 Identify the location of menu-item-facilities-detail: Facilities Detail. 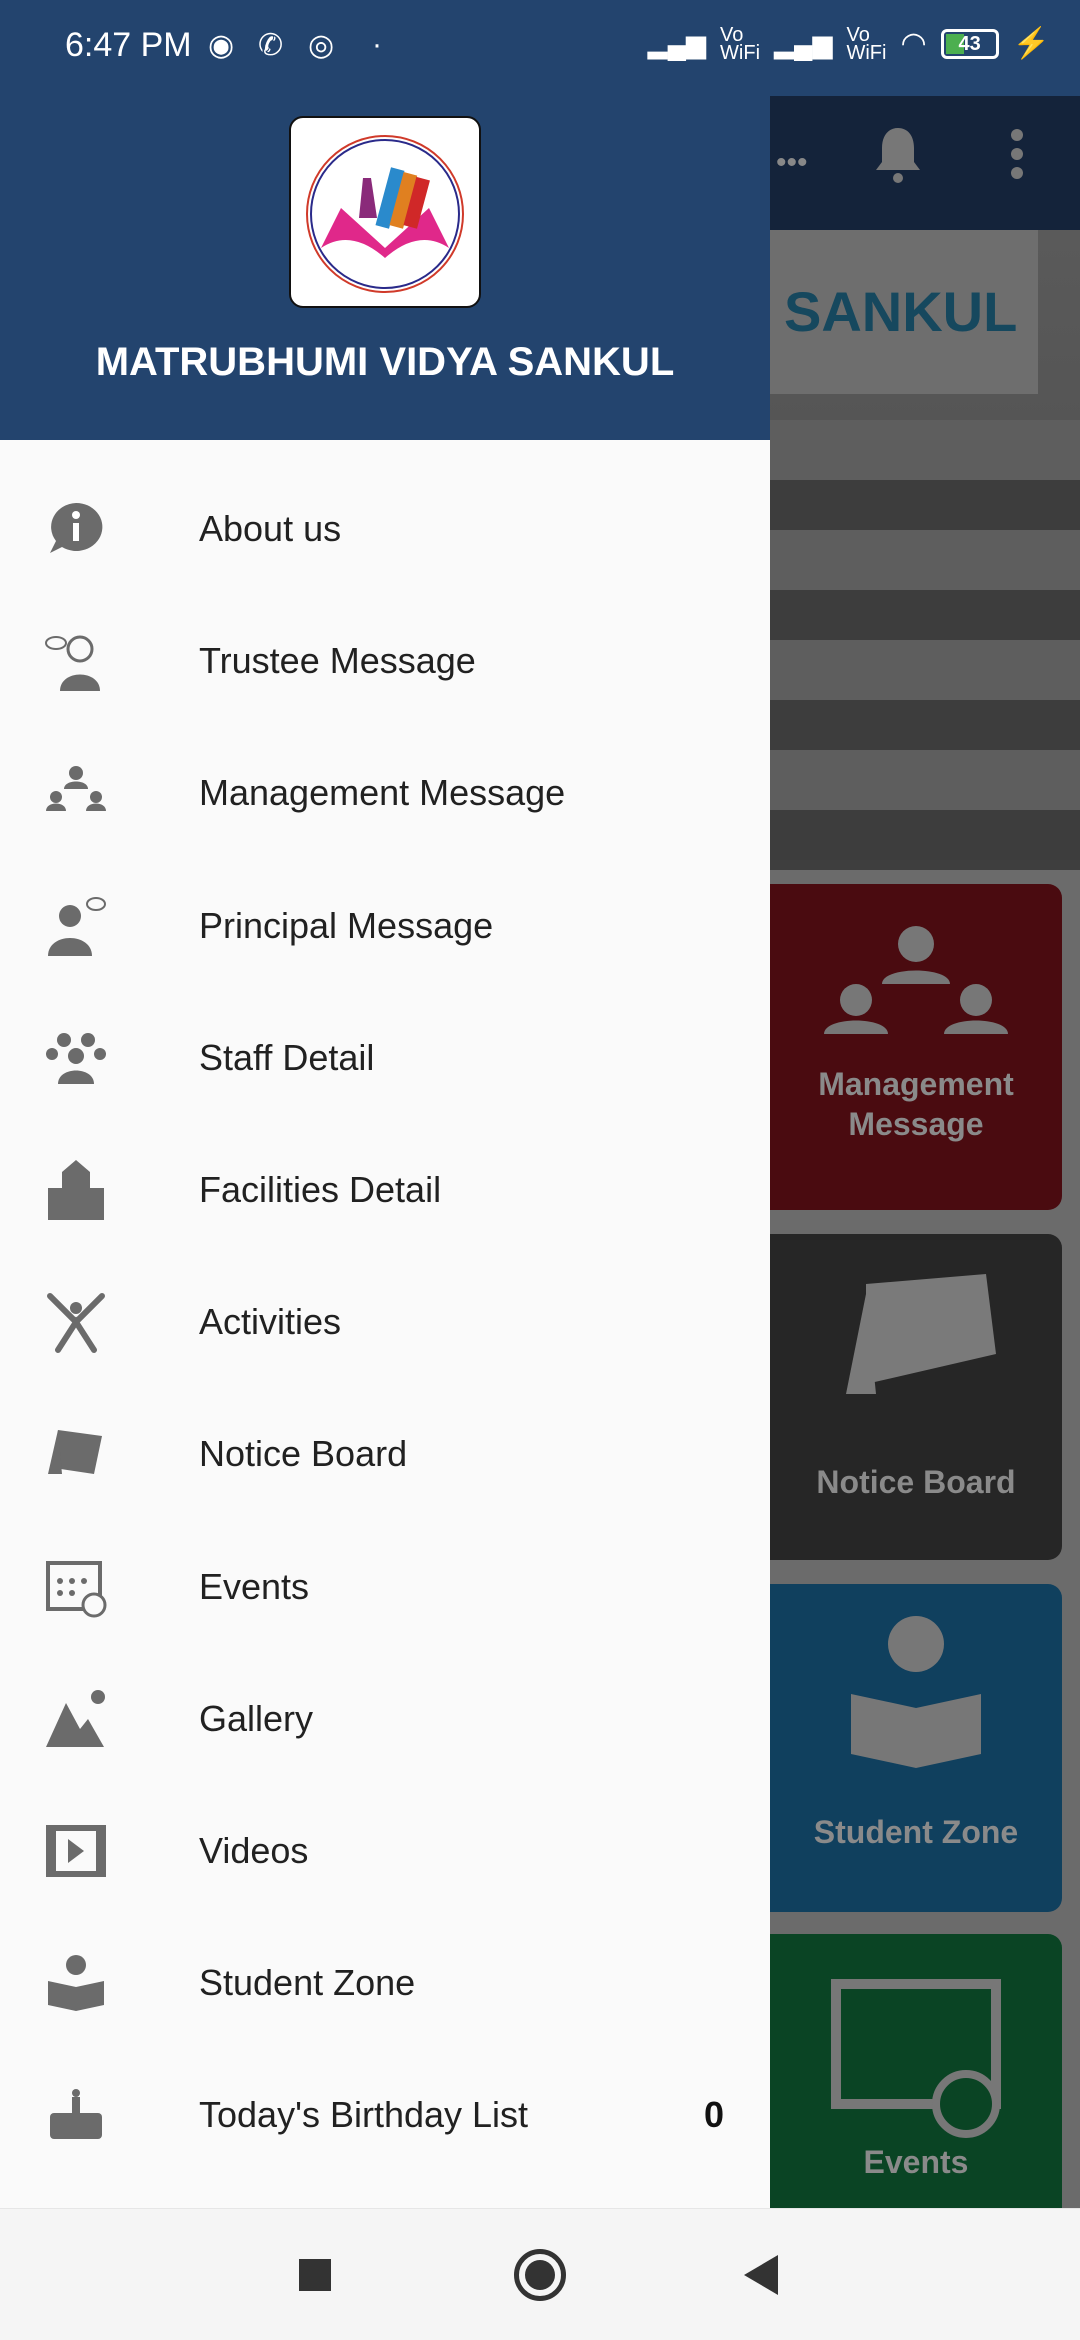
(385, 1190).